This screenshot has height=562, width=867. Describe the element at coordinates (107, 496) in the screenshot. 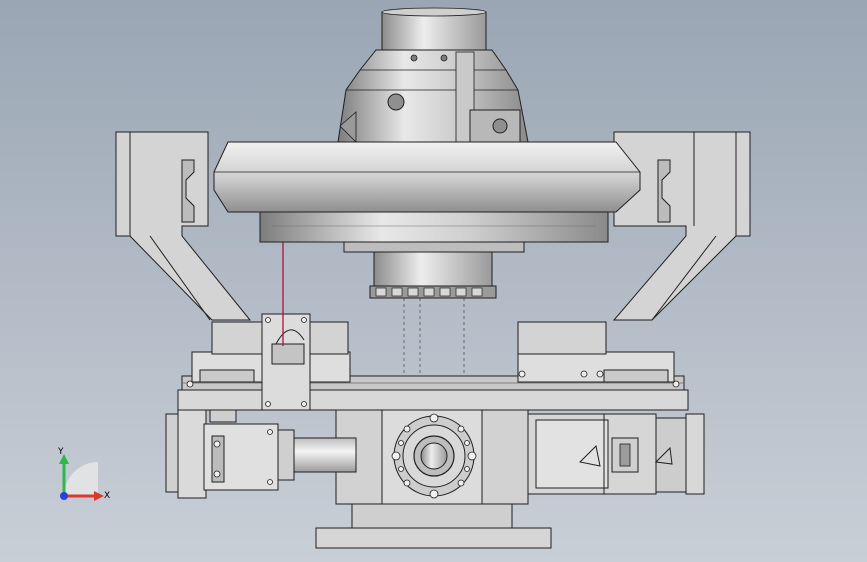

I see `triad-x-label: X` at that location.